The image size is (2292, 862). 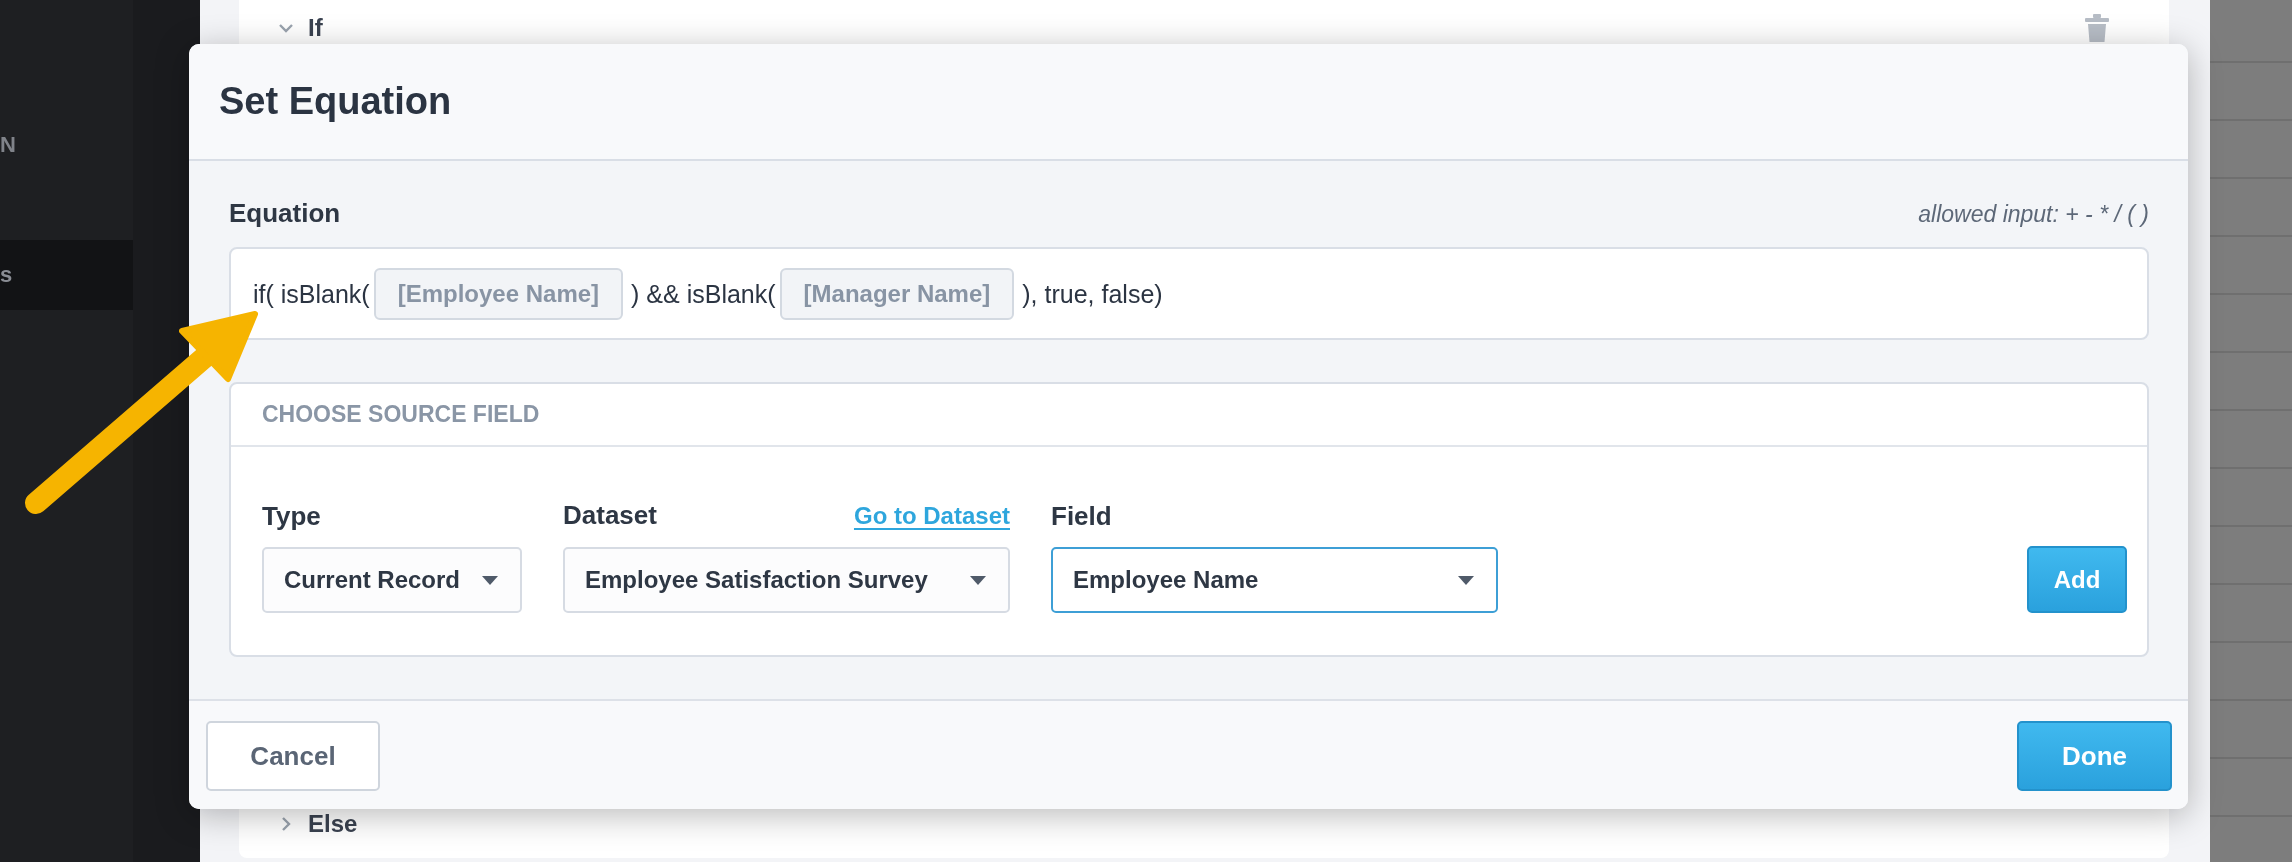 What do you see at coordinates (315, 28) in the screenshot?
I see `section-label: If` at bounding box center [315, 28].